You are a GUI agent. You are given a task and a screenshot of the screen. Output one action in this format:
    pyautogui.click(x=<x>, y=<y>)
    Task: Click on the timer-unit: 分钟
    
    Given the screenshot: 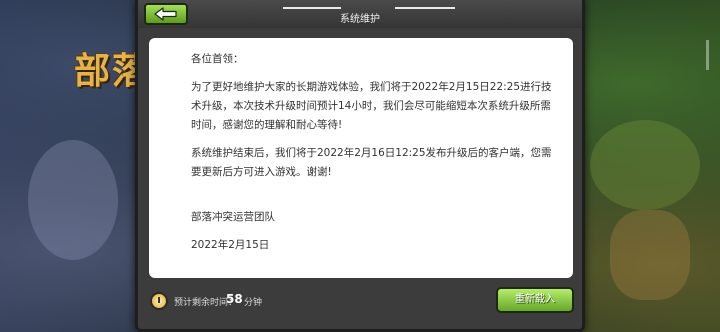 What is the action you would take?
    pyautogui.click(x=253, y=303)
    